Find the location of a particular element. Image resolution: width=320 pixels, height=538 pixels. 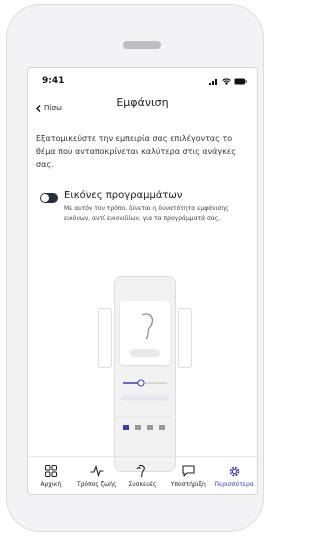

preview-illustration is located at coordinates (145, 373).